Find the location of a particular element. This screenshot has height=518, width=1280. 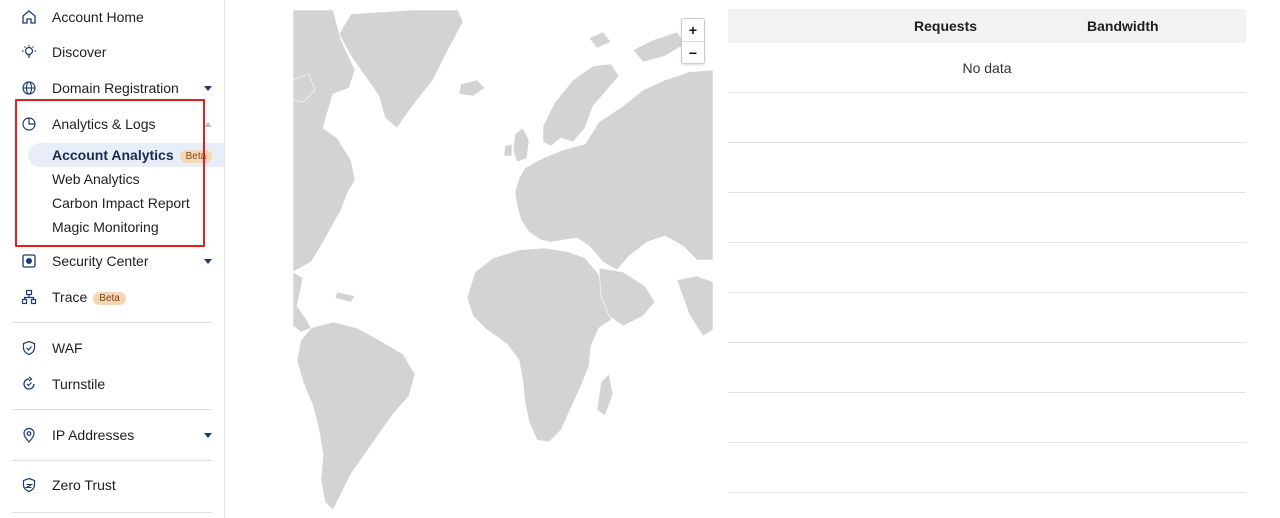

column-header-requests: Requests is located at coordinates (945, 26).